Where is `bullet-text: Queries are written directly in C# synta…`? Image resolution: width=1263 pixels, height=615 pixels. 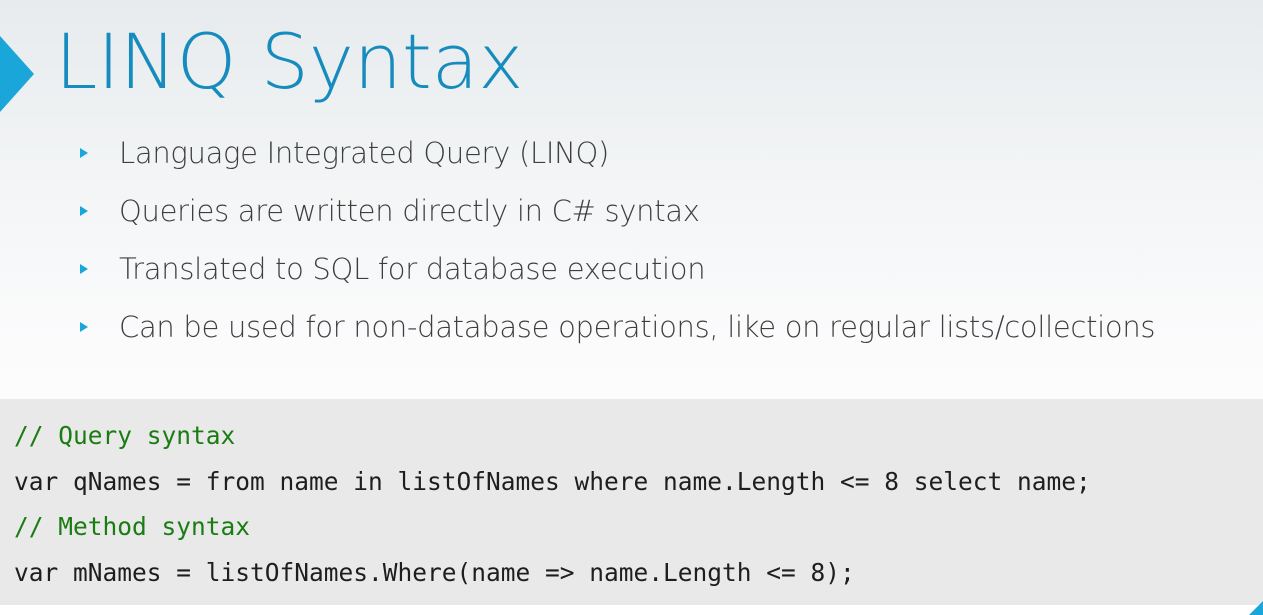 bullet-text: Queries are written directly in C# synta… is located at coordinates (409, 211).